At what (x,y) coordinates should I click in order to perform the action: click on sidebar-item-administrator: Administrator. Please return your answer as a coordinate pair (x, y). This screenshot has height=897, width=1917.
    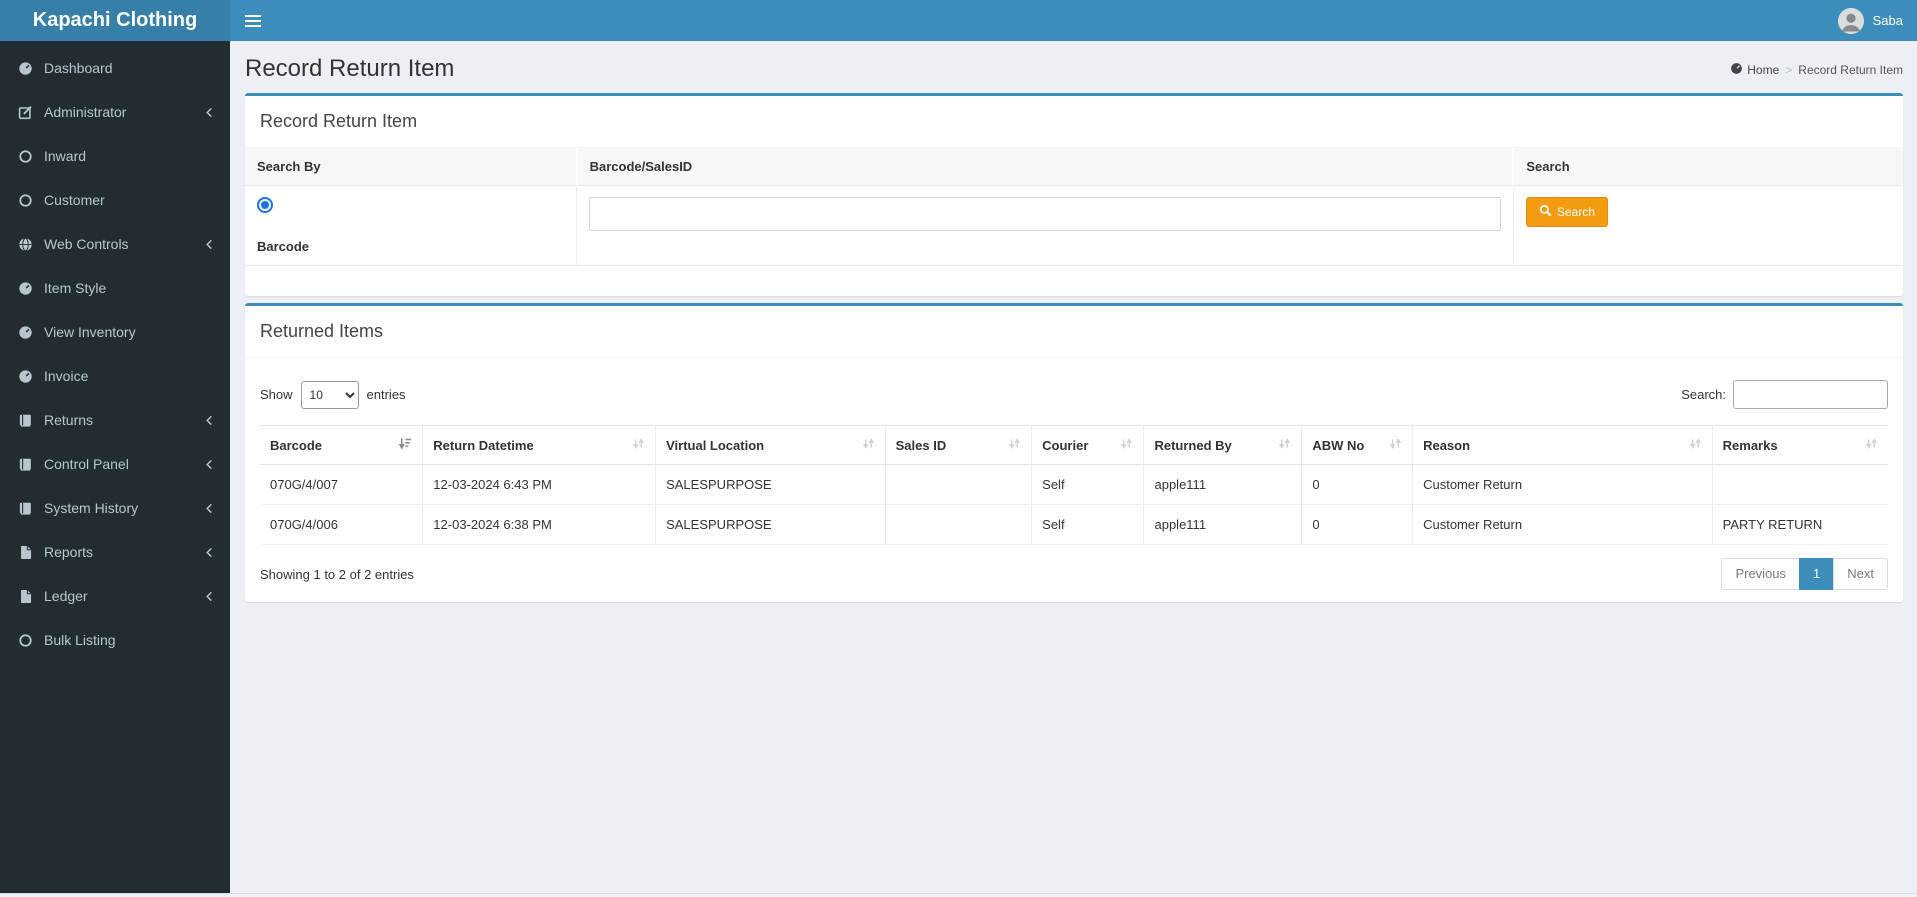
    Looking at the image, I should click on (115, 112).